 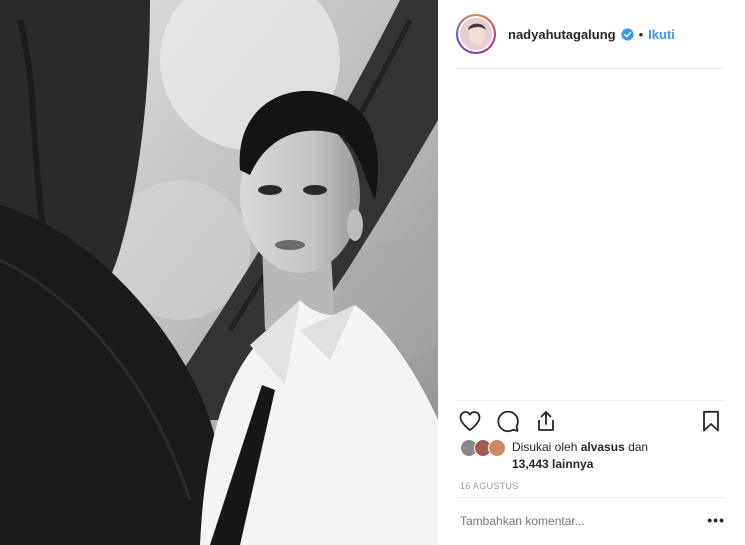 What do you see at coordinates (571, 464) in the screenshot?
I see `likes-suffix: lainnya` at bounding box center [571, 464].